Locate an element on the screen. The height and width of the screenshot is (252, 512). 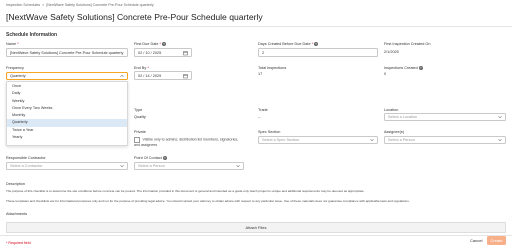
spec-section-select: Select a Spec Section is located at coordinates (318, 140).